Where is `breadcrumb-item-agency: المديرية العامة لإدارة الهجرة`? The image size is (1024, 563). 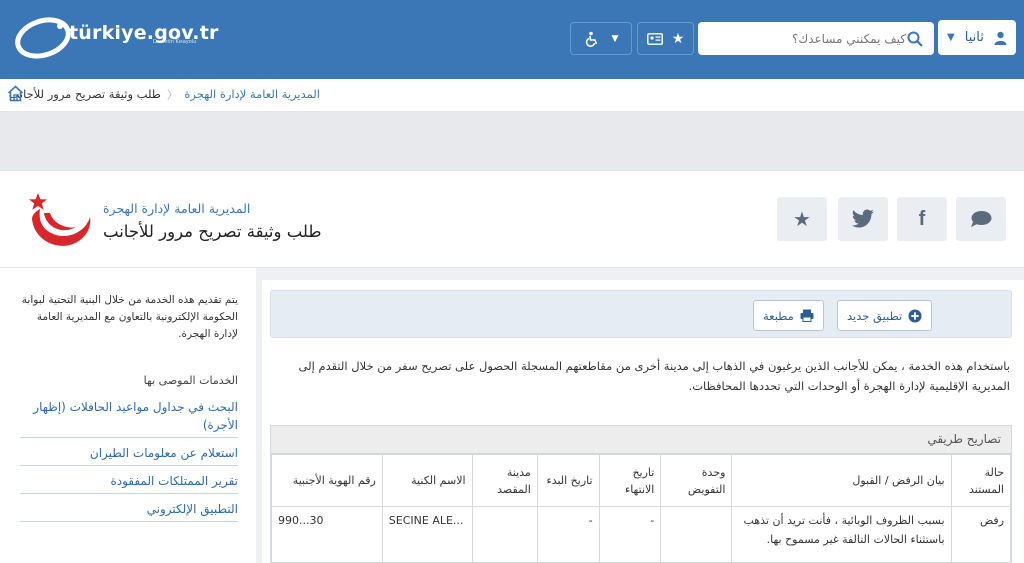 breadcrumb-item-agency: المديرية العامة لإدارة الهجرة is located at coordinates (252, 95).